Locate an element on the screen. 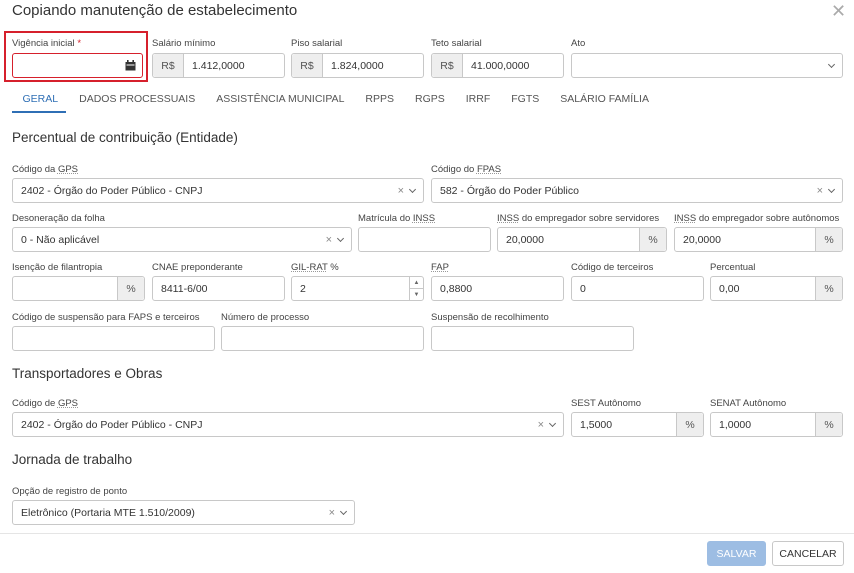 This screenshot has height=573, width=854. matricula-inss-label: Matrícula do INSS is located at coordinates (397, 218).